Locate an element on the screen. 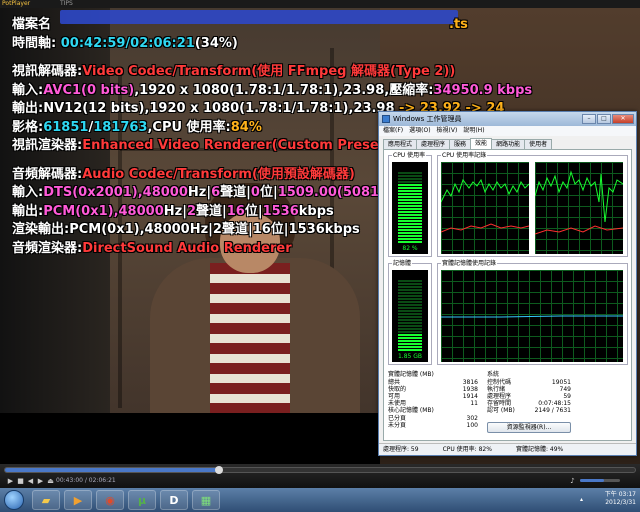 This screenshot has height=512, width=640. osd-ain-bits-unit: 位| is located at coordinates (268, 192).